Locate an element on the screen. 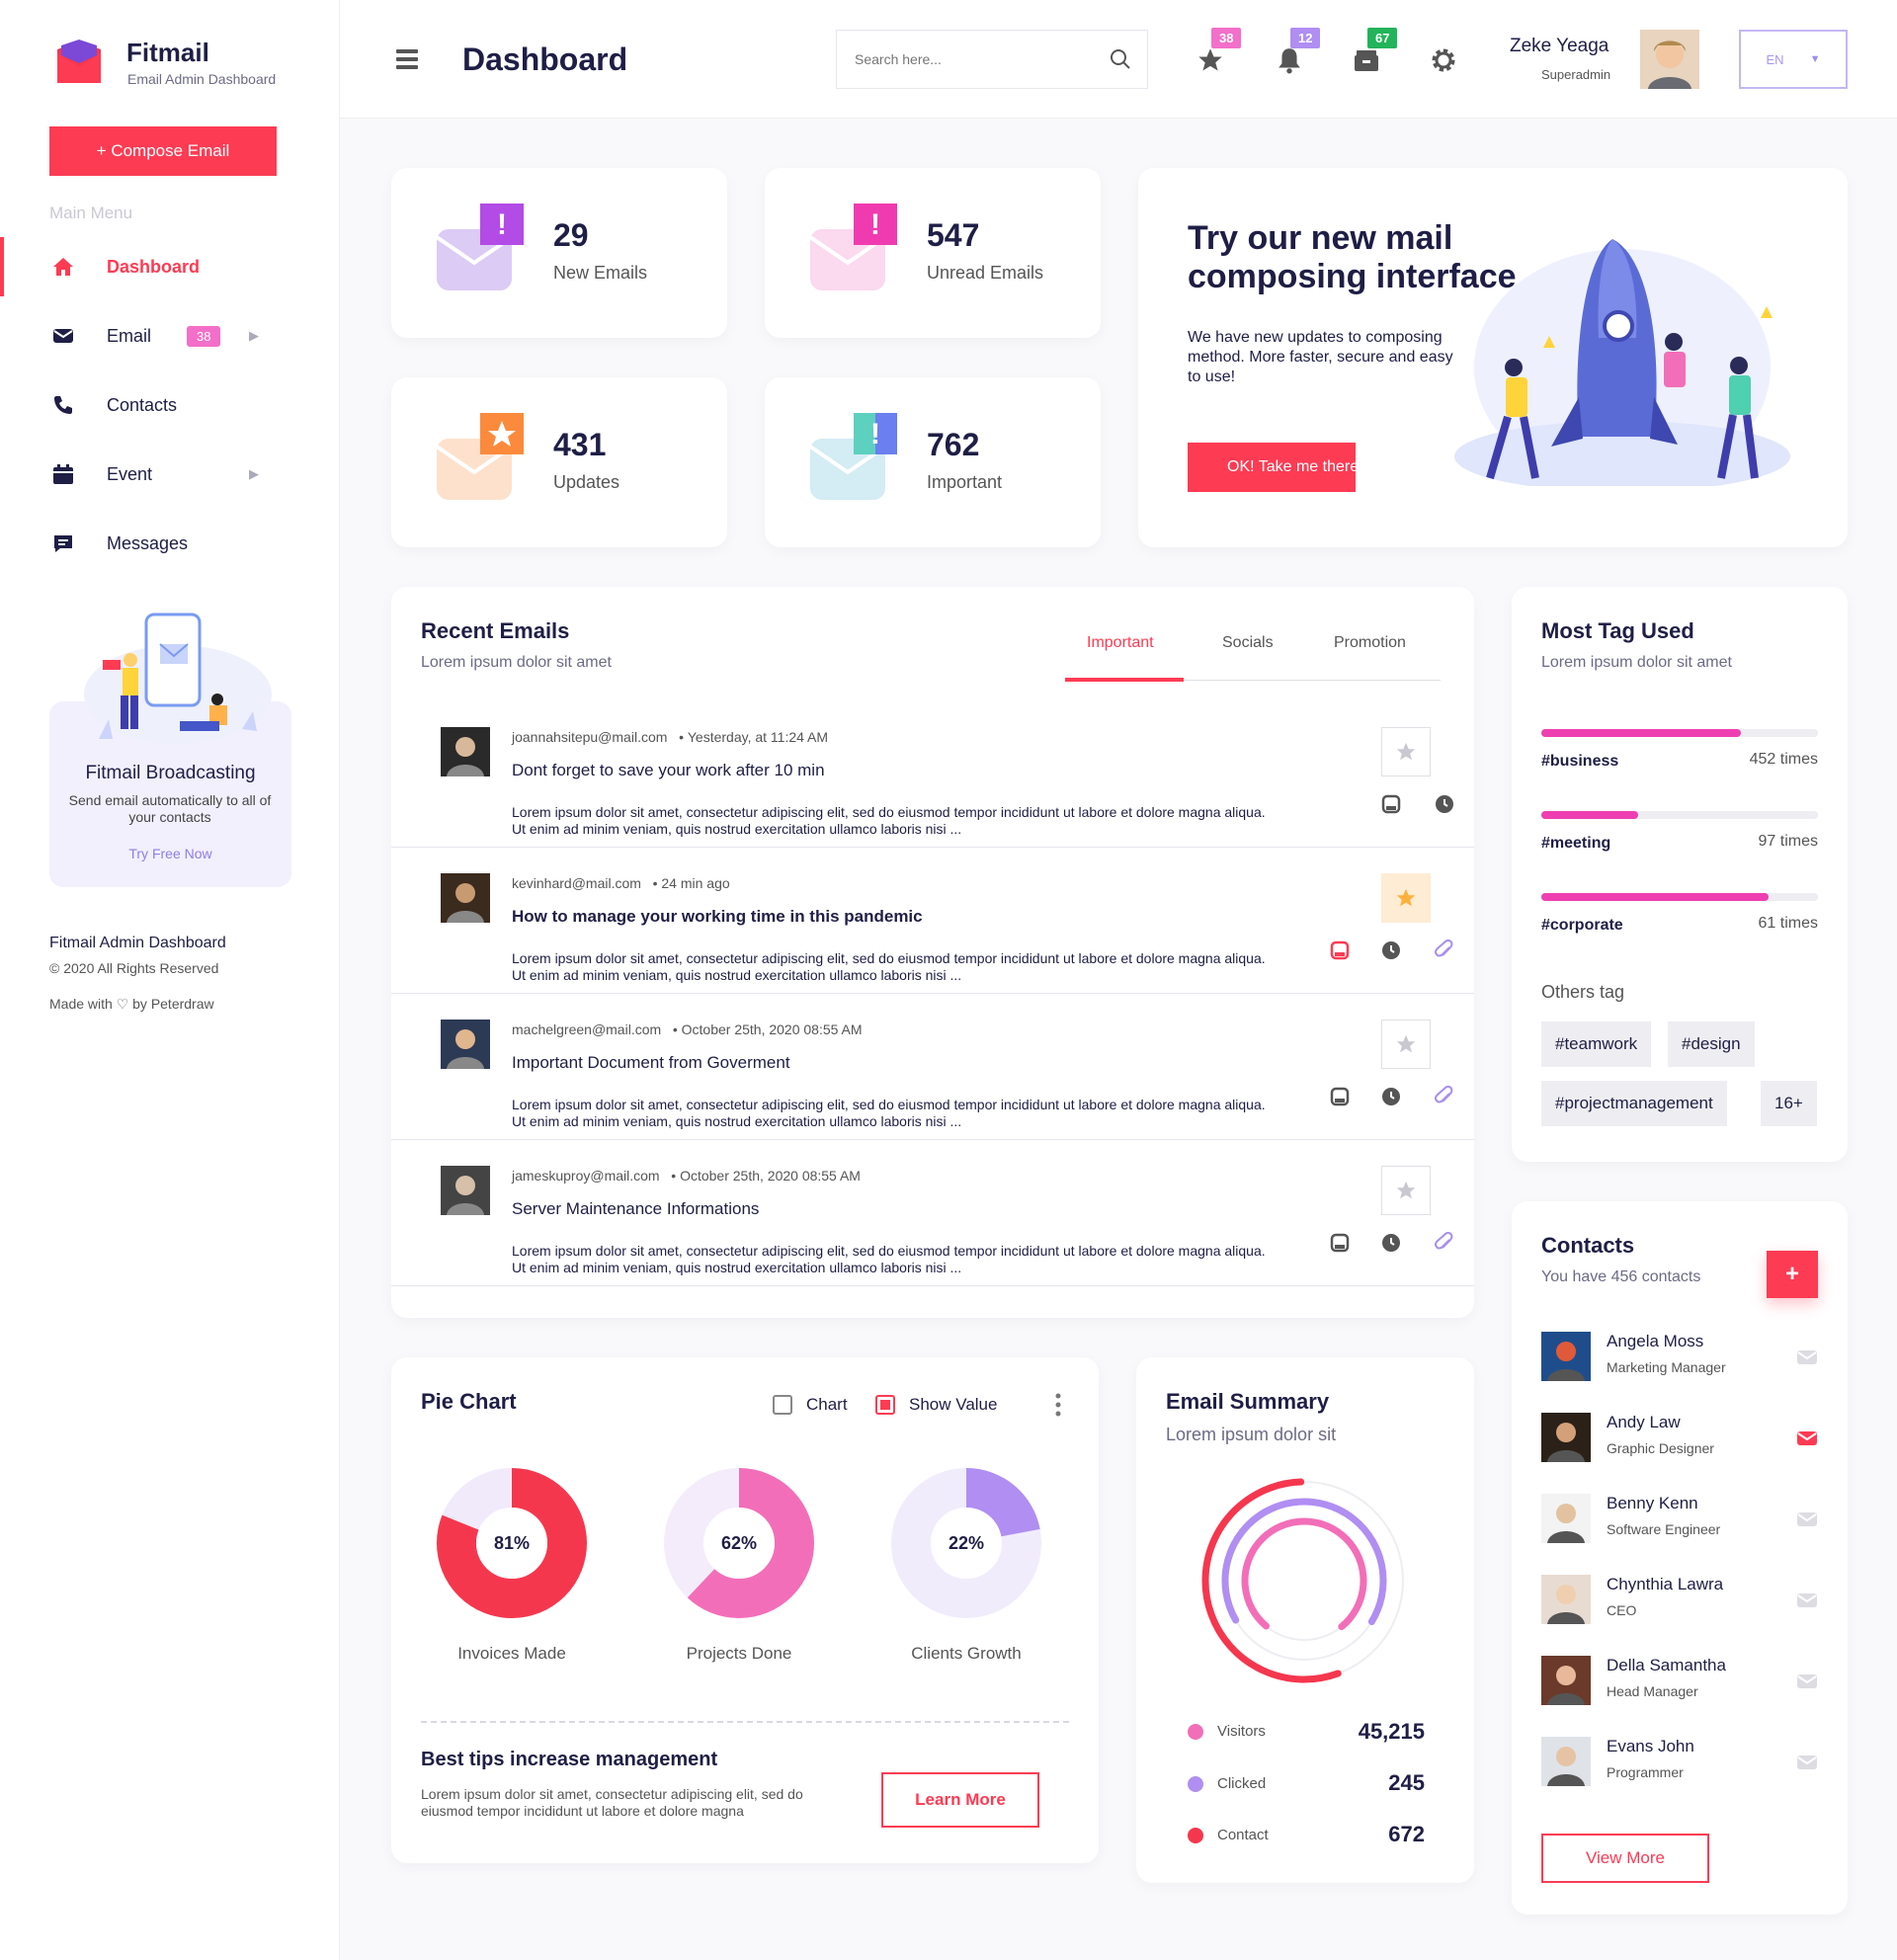 This screenshot has width=1897, height=1960. language-select: EN ▼ is located at coordinates (1793, 59).